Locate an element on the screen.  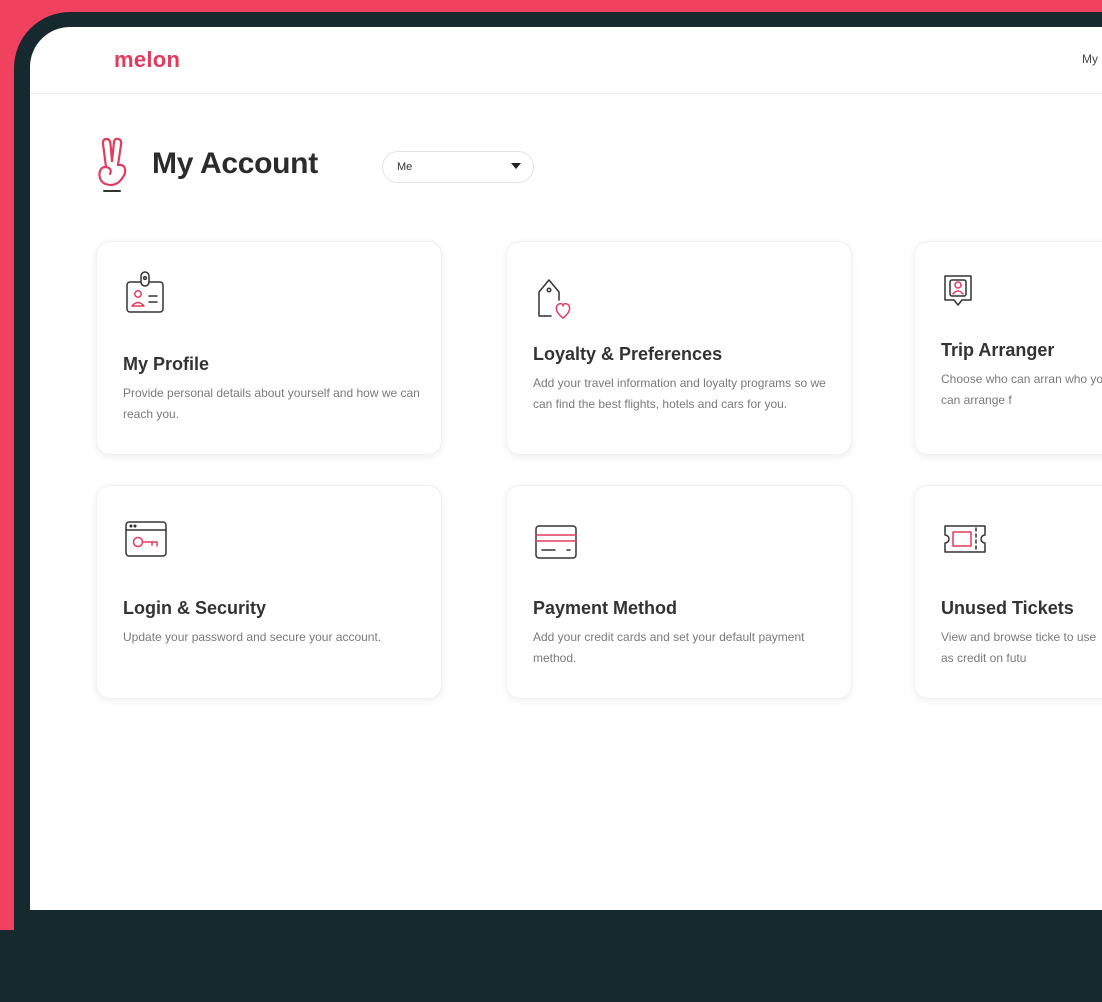
id-badge-icon is located at coordinates (145, 292).